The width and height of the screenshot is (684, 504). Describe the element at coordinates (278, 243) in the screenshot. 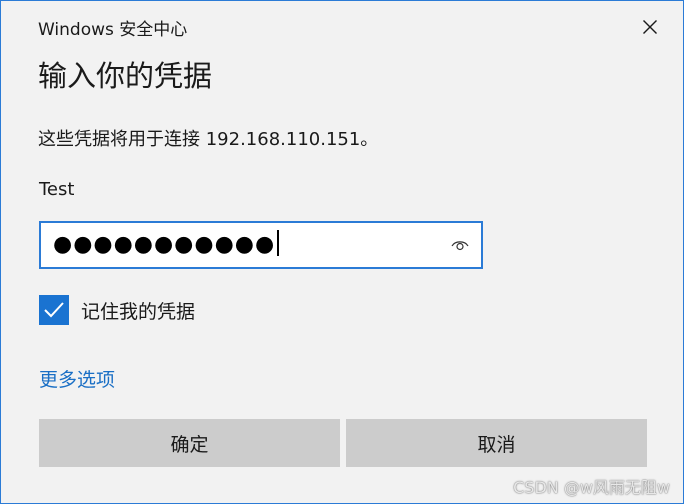

I see `text-caret` at that location.